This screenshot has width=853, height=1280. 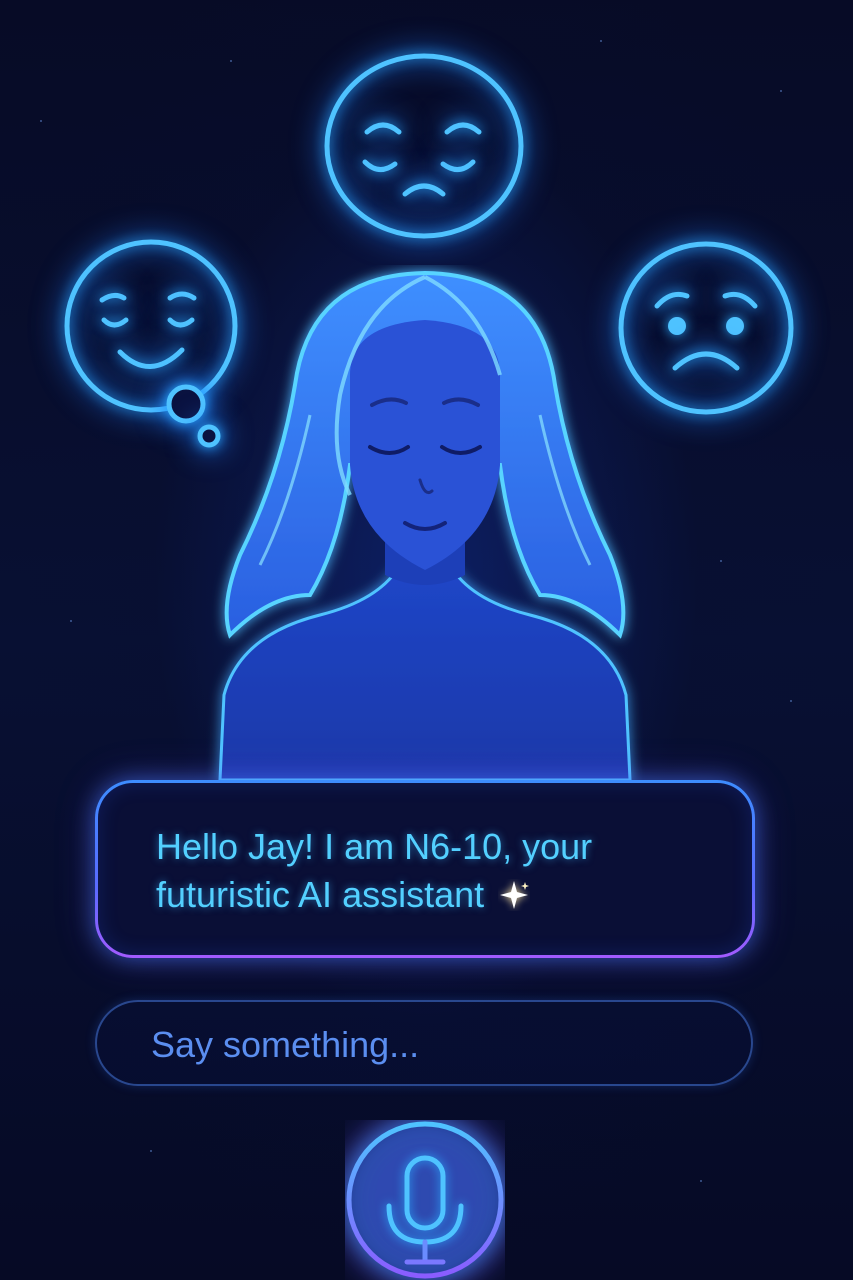 I want to click on microphone-icon, so click(x=425, y=1200).